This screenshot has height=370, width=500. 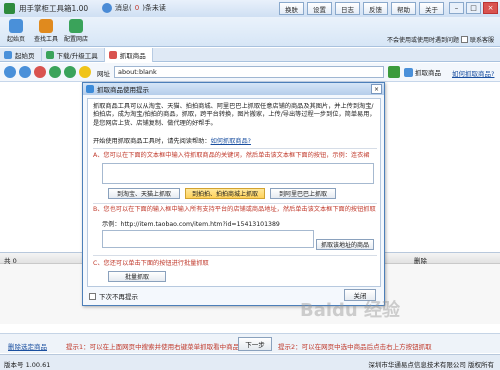 What do you see at coordinates (303, 193) in the screenshot?
I see `grab-alibaba-button: 到阿里巴巴上抓取` at bounding box center [303, 193].